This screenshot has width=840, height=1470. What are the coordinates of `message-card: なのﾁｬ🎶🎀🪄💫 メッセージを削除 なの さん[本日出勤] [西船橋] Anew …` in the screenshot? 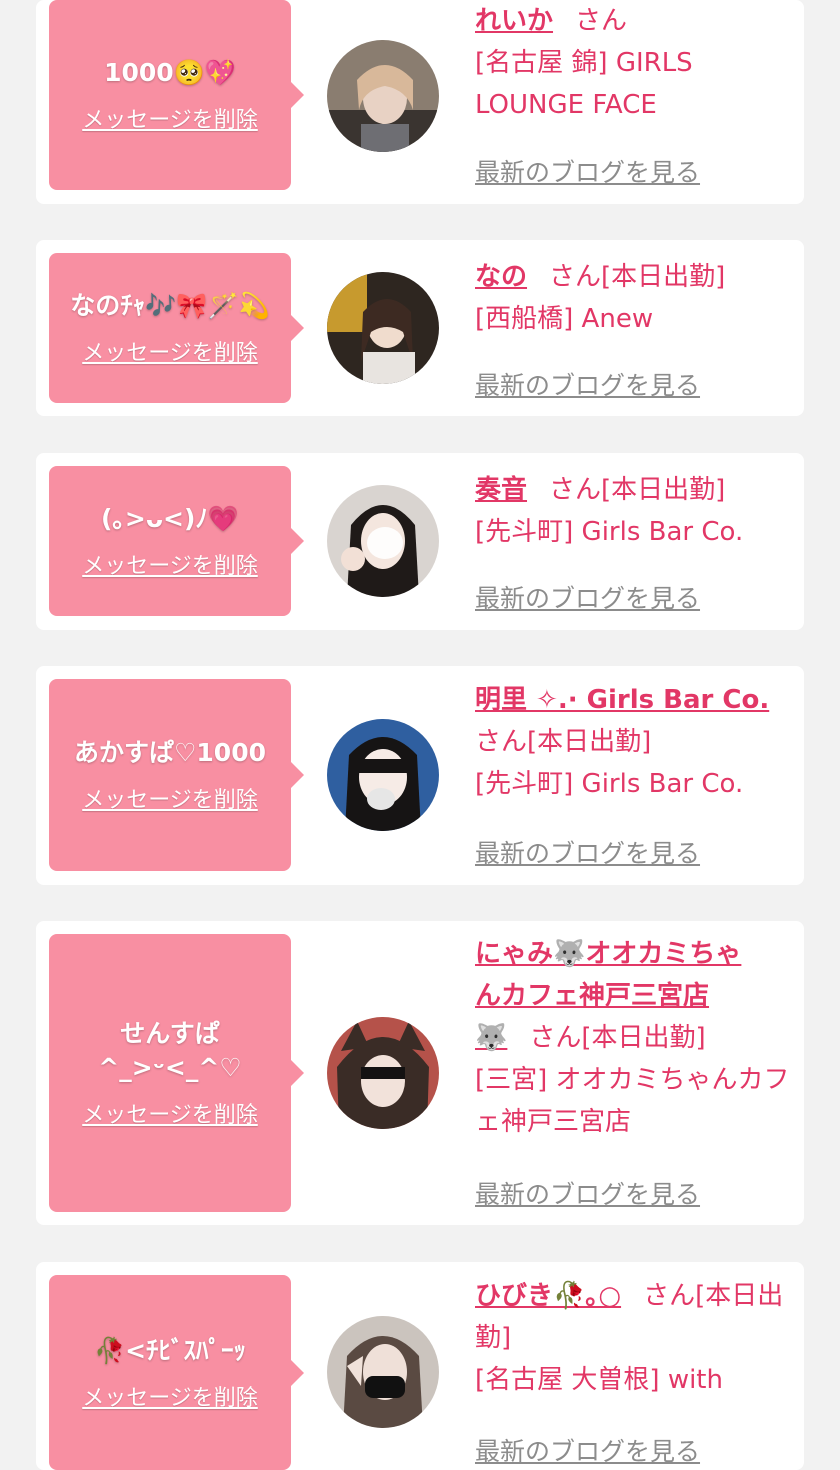 It's located at (420, 328).